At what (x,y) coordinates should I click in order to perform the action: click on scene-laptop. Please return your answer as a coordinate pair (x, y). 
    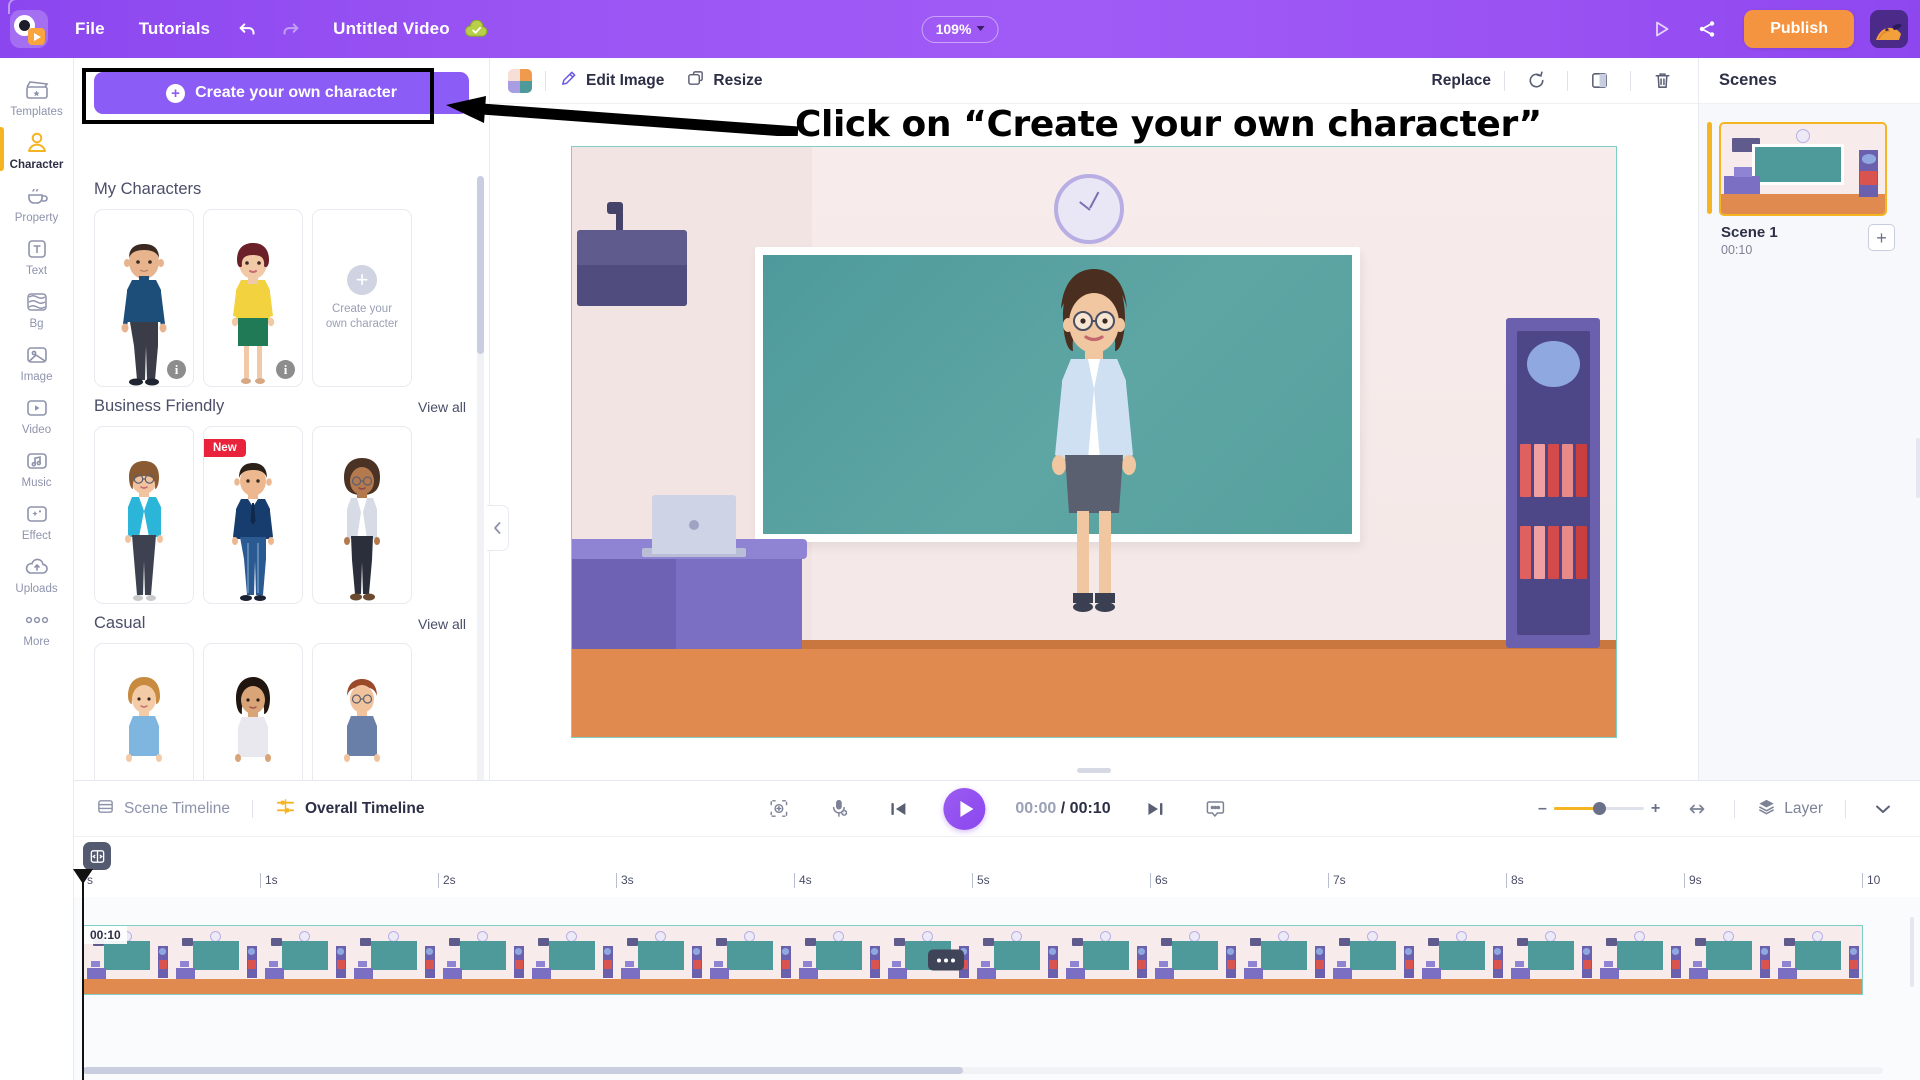
    Looking at the image, I should click on (694, 525).